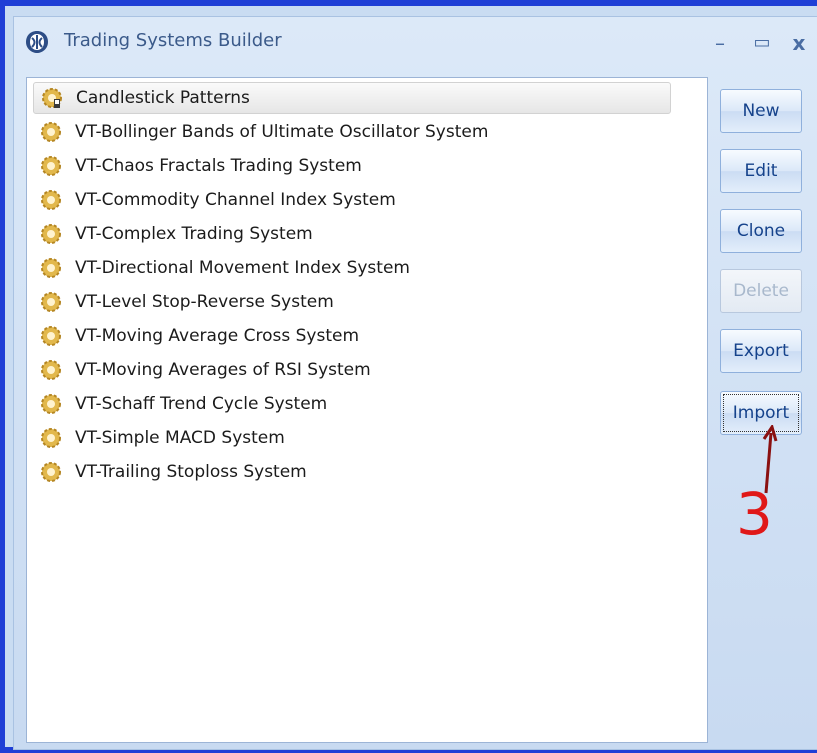 This screenshot has height=753, width=817. I want to click on list-item-label: VT-Schaff Trend Cycle System, so click(201, 404).